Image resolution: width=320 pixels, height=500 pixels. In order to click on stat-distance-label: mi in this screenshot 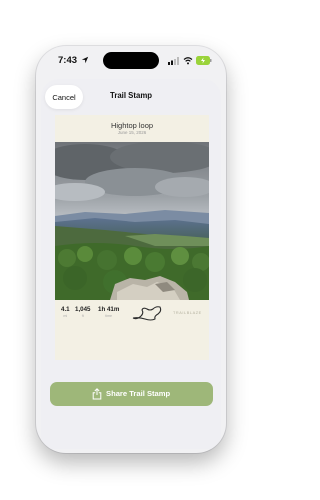, I will do `click(65, 316)`.